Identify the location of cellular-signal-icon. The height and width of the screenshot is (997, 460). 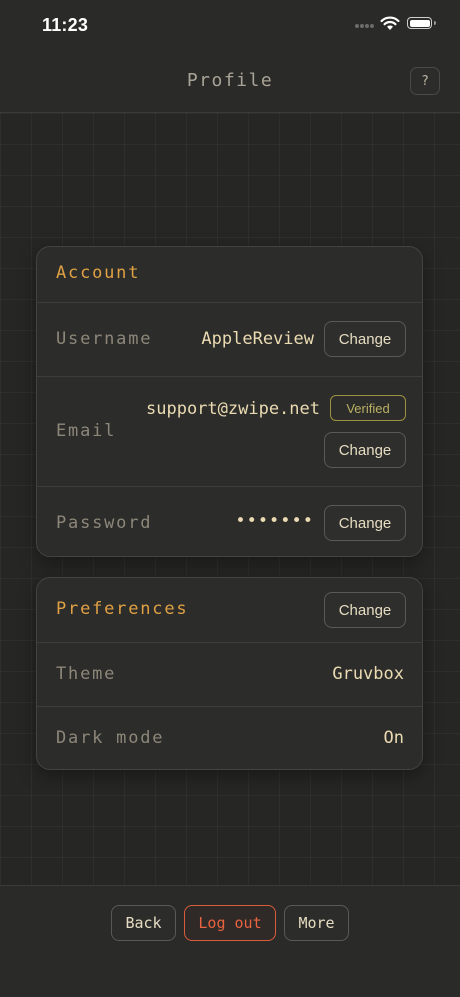
(365, 27).